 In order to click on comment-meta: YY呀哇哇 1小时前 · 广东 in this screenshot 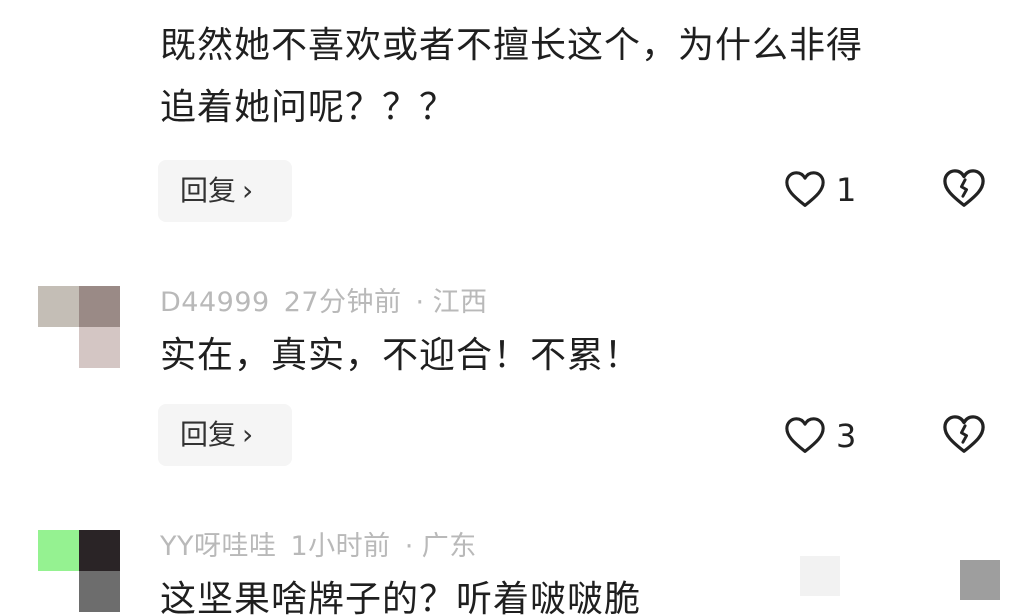, I will do `click(325, 543)`.